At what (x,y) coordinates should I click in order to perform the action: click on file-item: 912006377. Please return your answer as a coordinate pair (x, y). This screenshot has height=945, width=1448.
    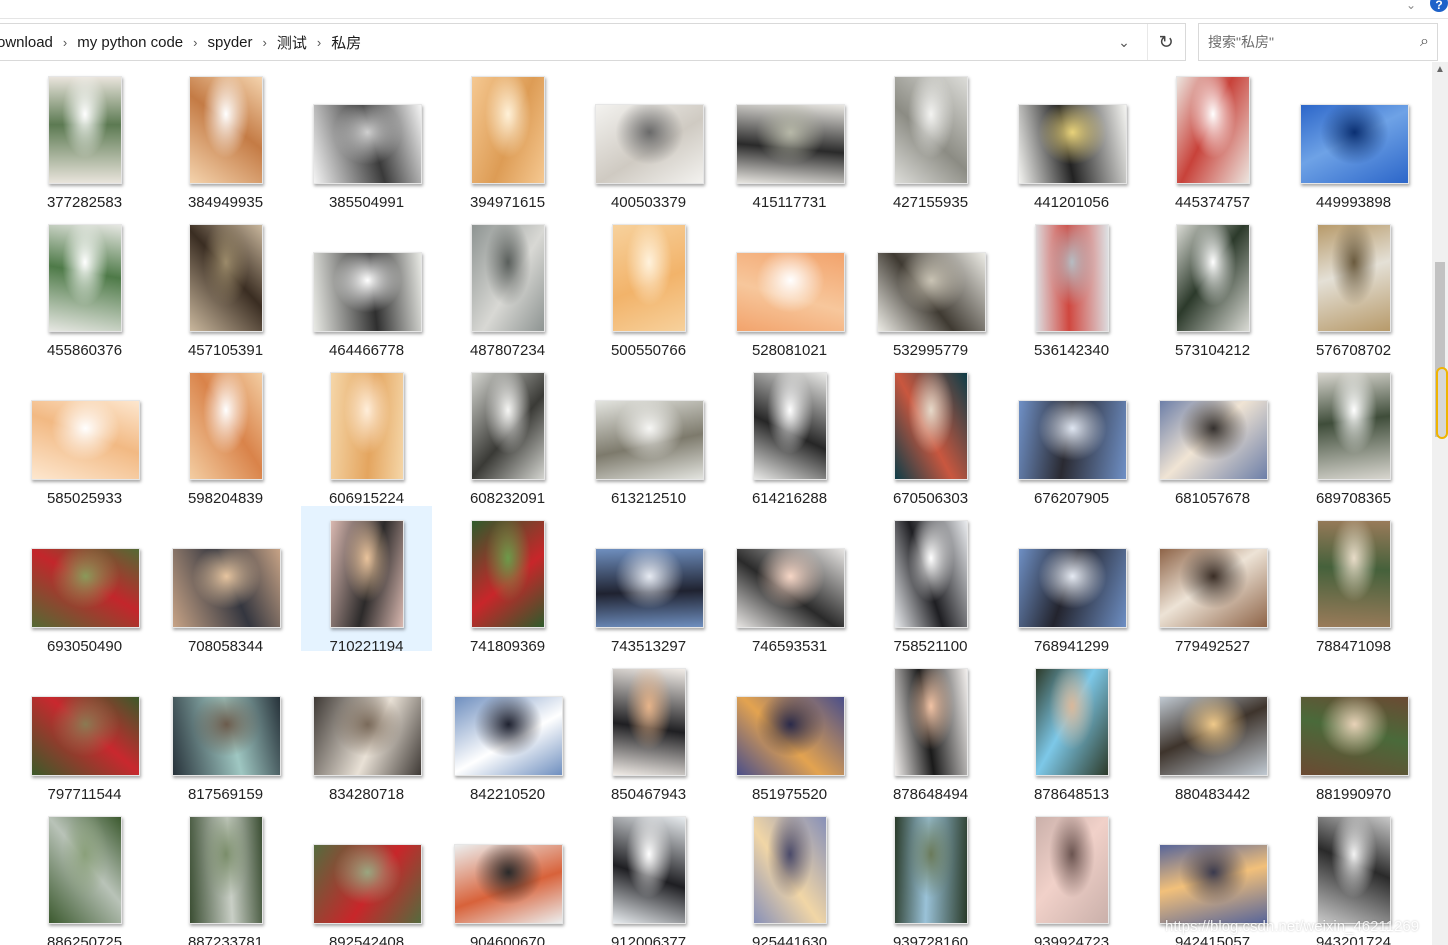
    Looking at the image, I should click on (648, 873).